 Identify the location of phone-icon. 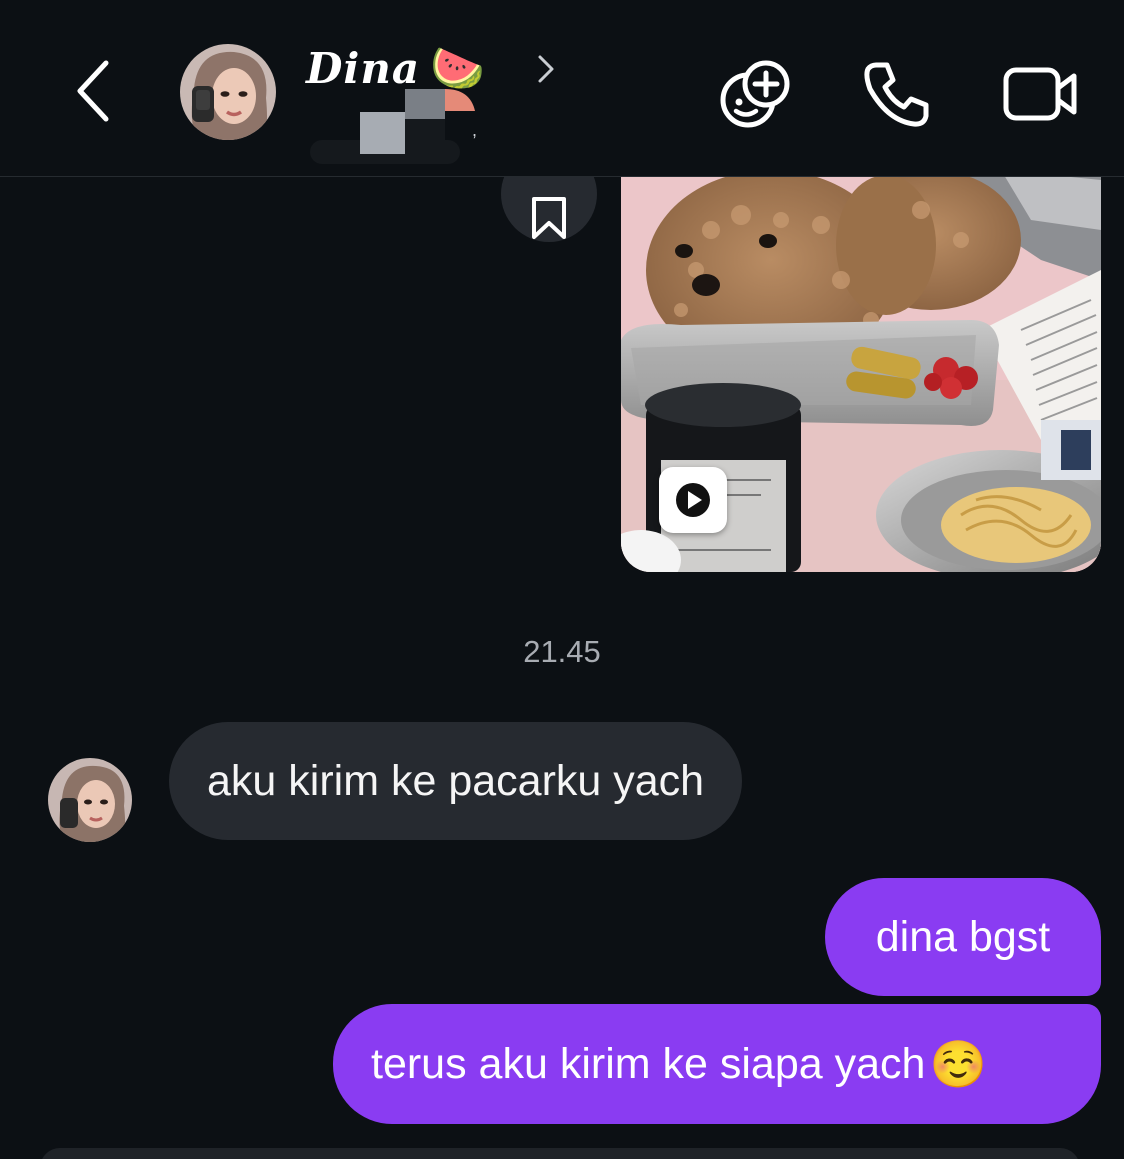
(896, 94).